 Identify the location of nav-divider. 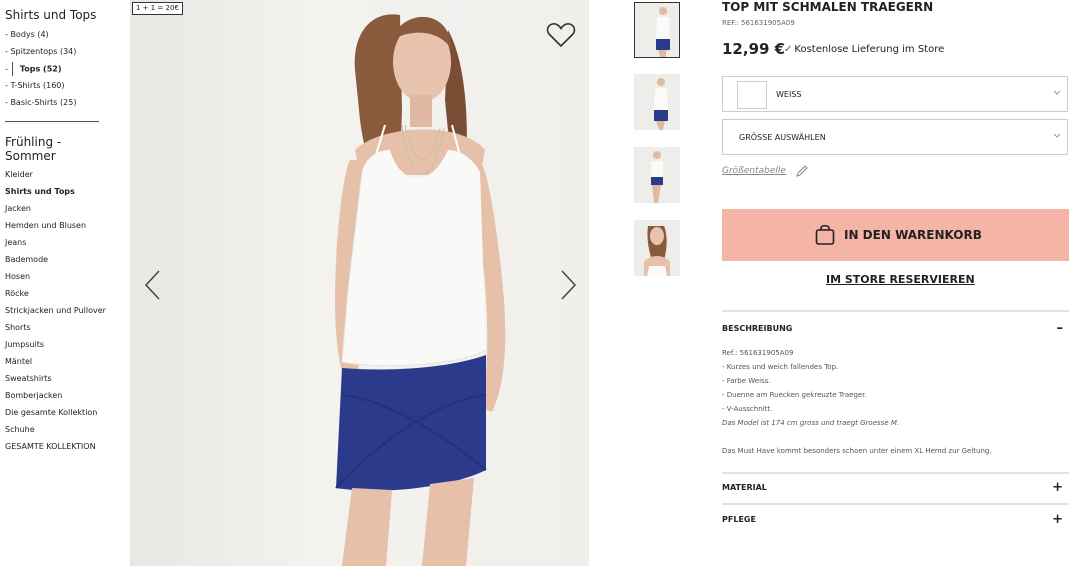
(52, 121).